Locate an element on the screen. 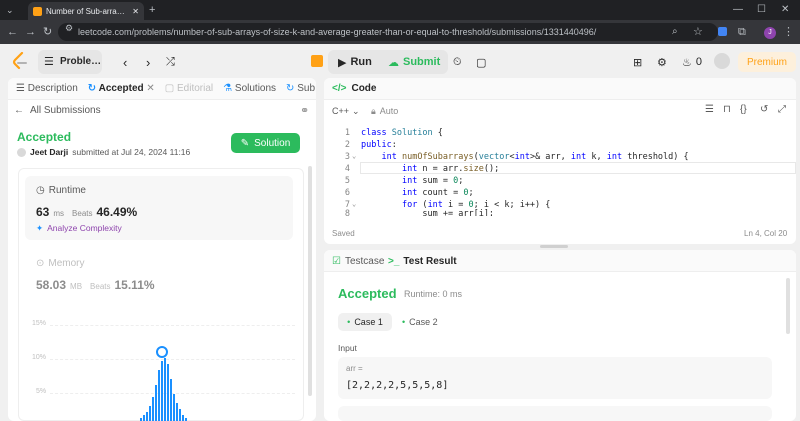 The image size is (800, 421). language-label: C++ is located at coordinates (341, 111).